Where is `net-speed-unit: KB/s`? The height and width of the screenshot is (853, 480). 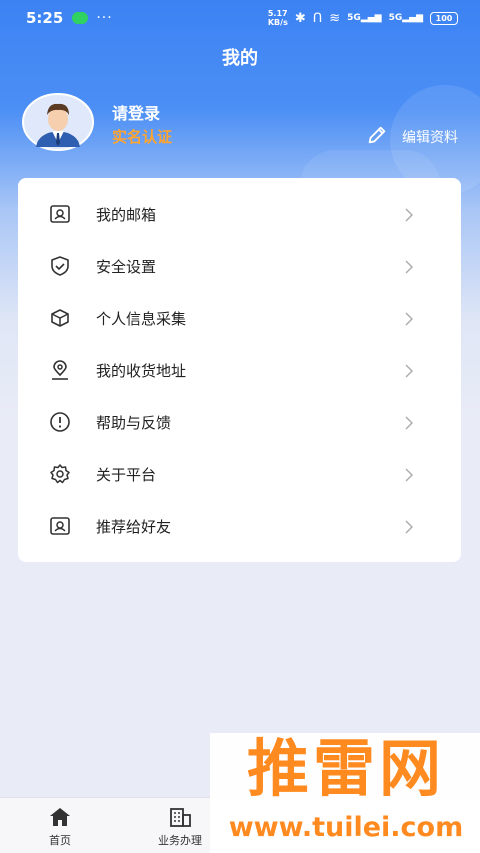
net-speed-unit: KB/s is located at coordinates (277, 22).